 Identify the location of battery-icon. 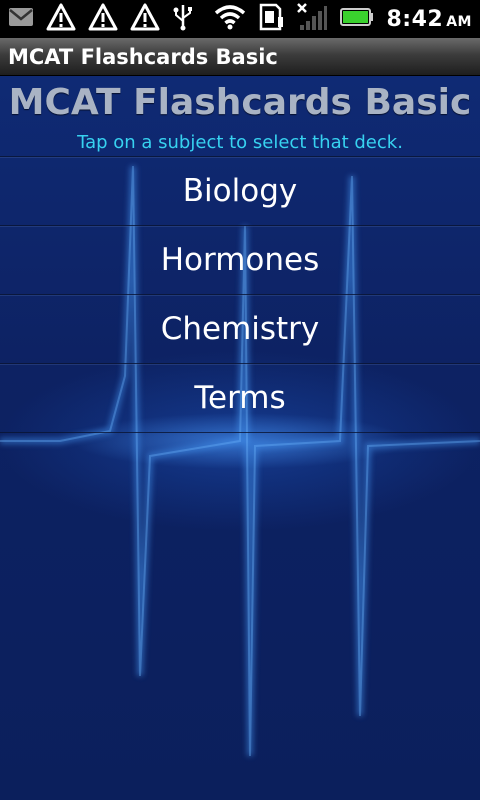
(357, 19).